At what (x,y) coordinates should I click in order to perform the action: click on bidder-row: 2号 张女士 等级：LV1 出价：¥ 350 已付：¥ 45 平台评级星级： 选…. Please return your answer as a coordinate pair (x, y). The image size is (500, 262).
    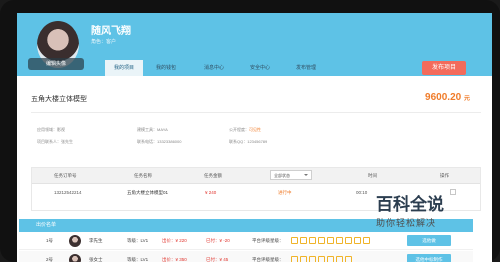
    Looking at the image, I should click on (246, 256).